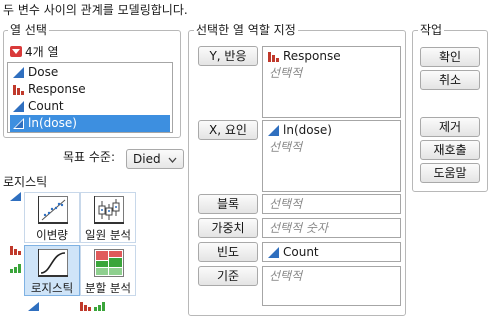 The height and width of the screenshot is (319, 491). Describe the element at coordinates (43, 72) in the screenshot. I see `column-name: Dose` at that location.